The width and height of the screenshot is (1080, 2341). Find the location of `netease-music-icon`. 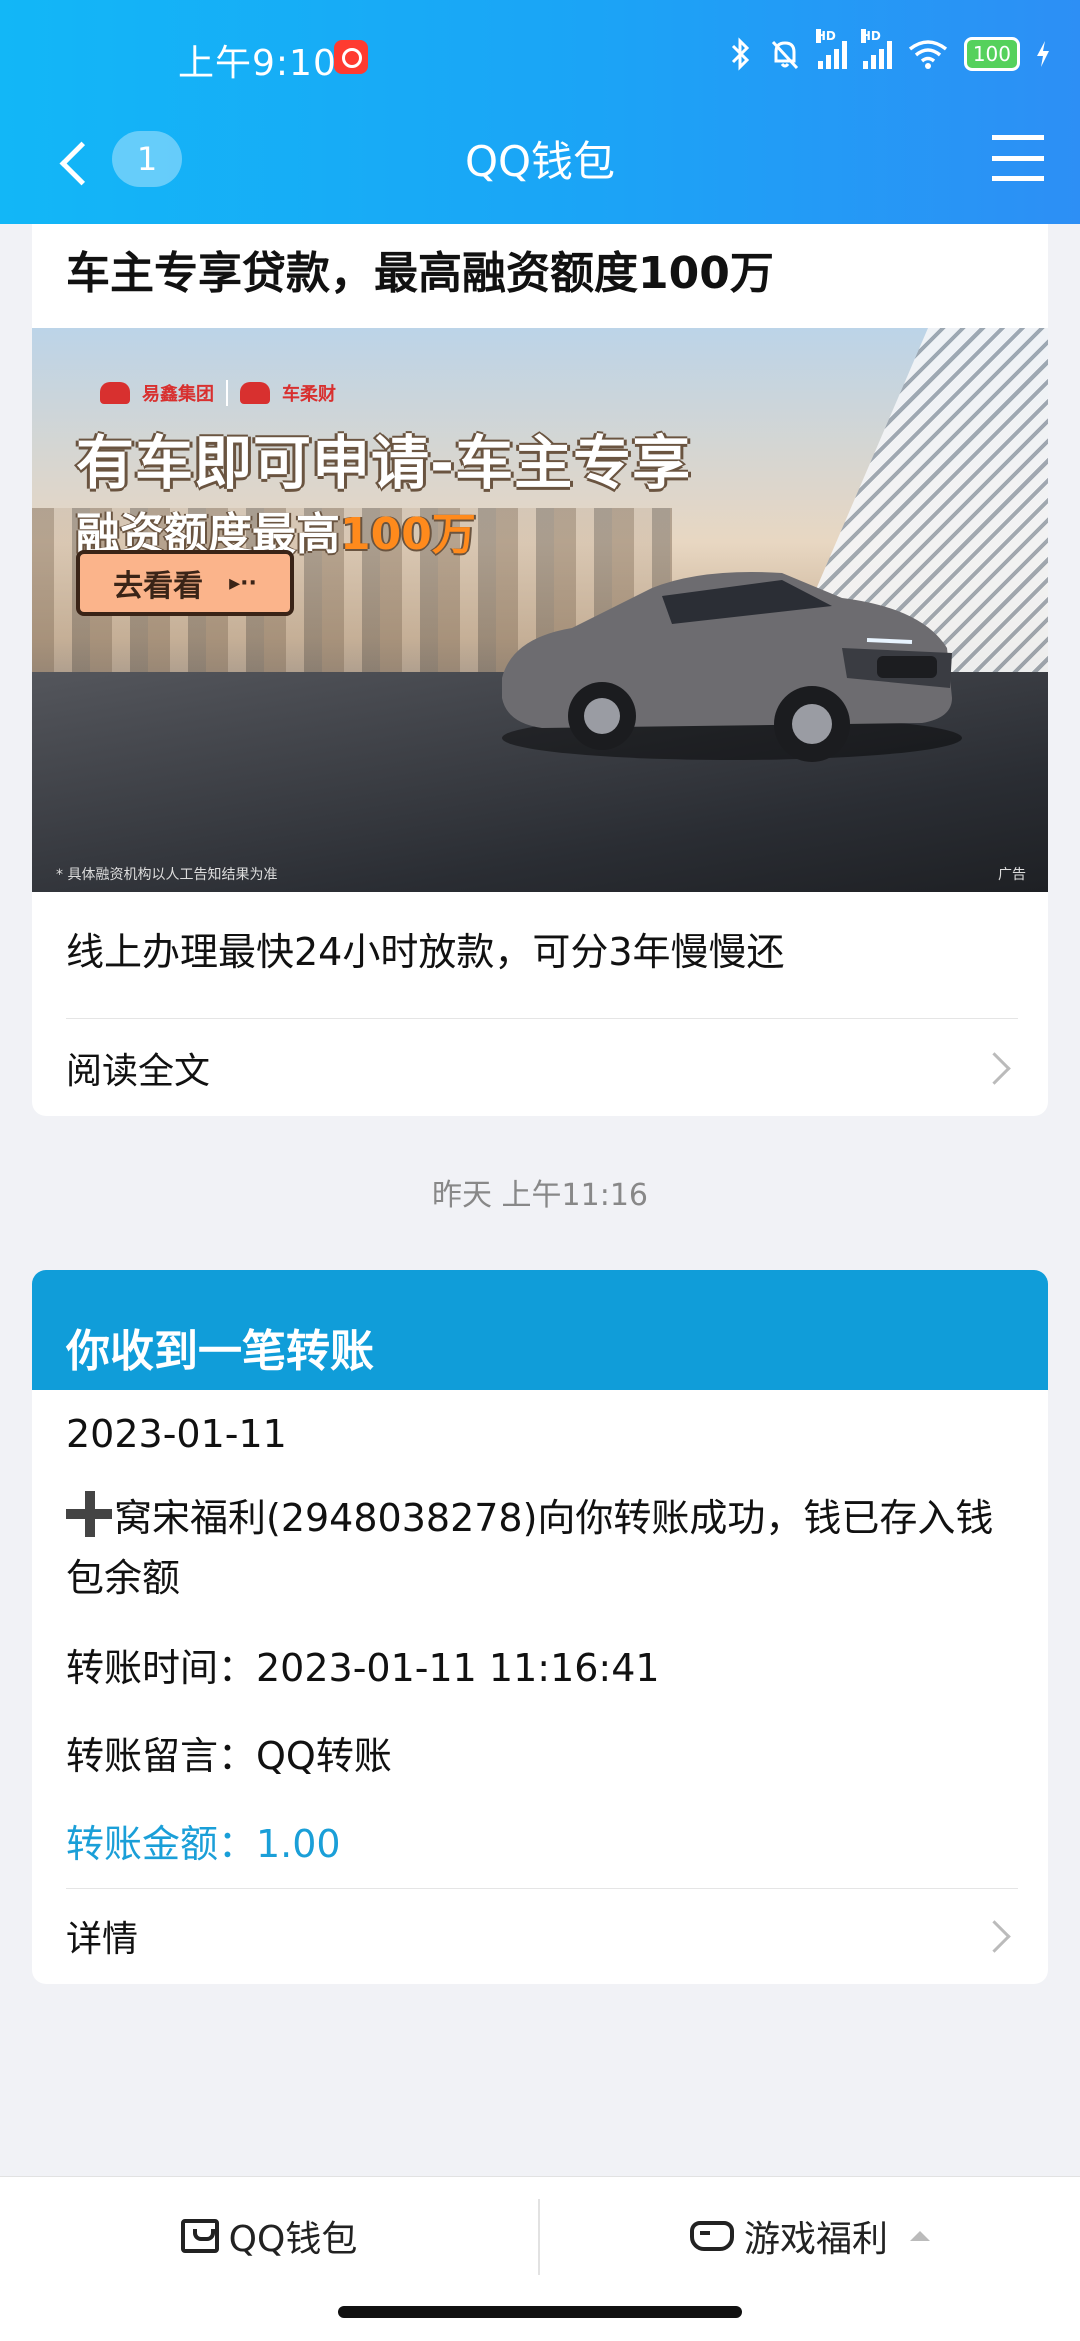

netease-music-icon is located at coordinates (351, 57).